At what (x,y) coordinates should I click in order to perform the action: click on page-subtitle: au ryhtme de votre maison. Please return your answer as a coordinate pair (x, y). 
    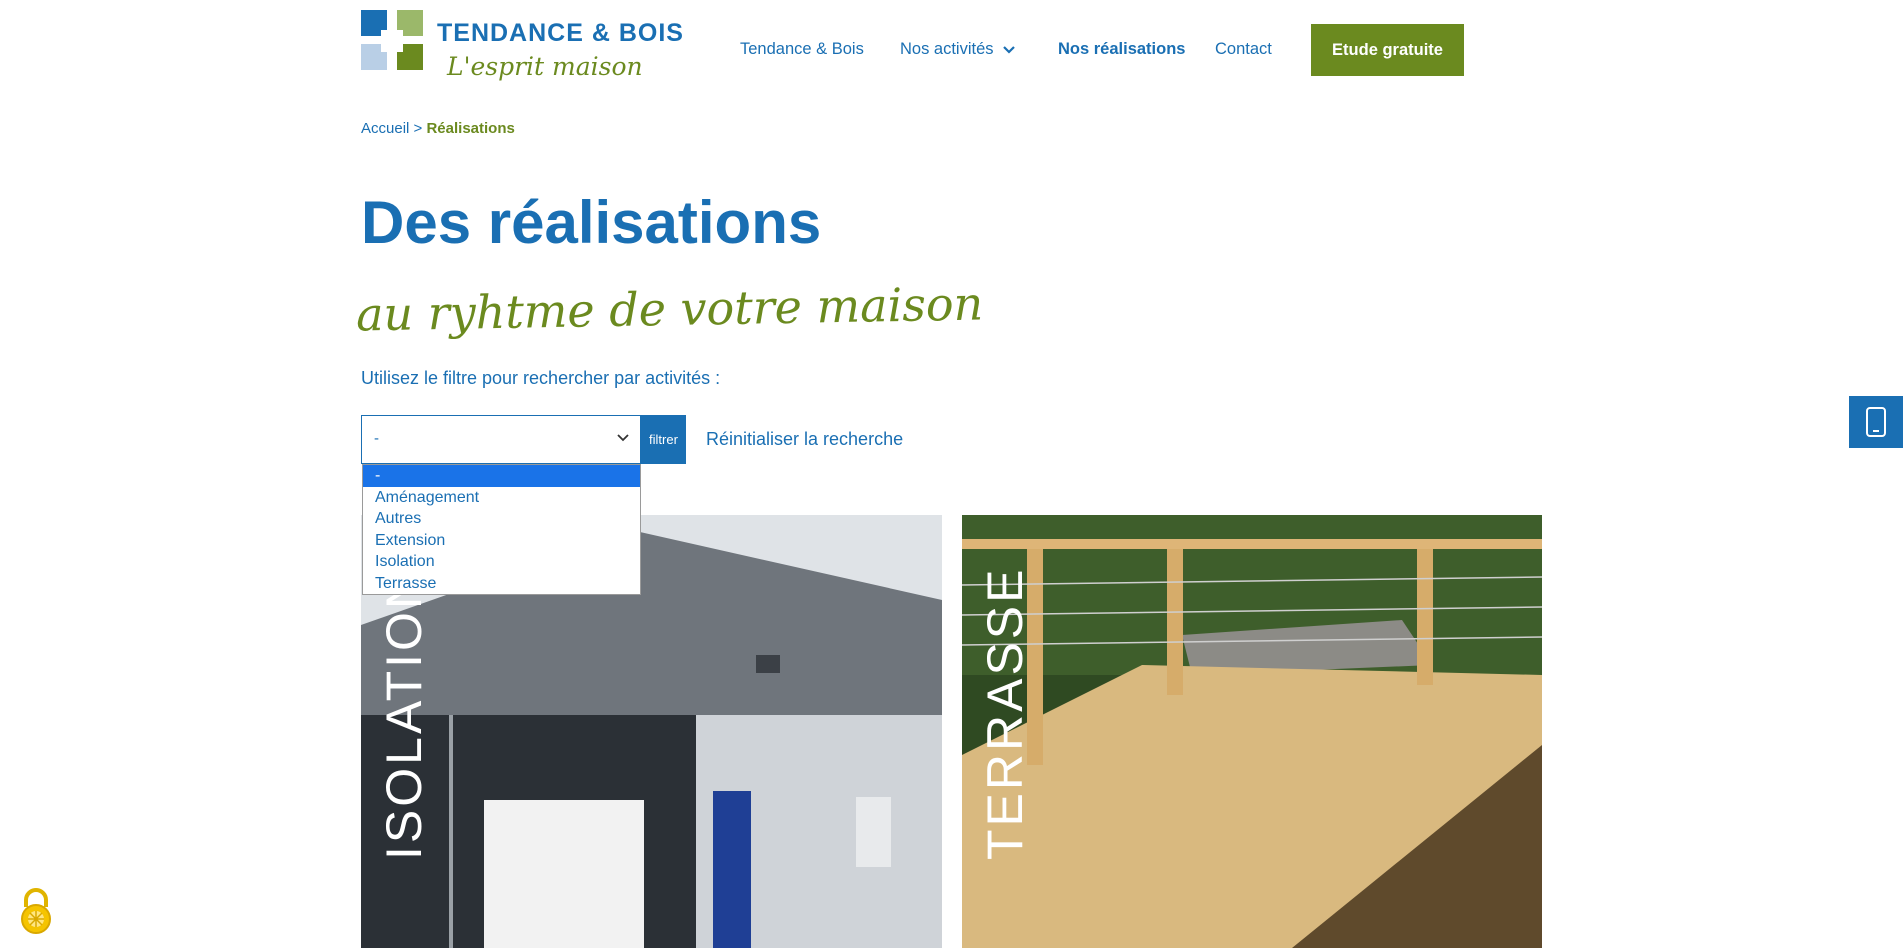
    Looking at the image, I should click on (669, 309).